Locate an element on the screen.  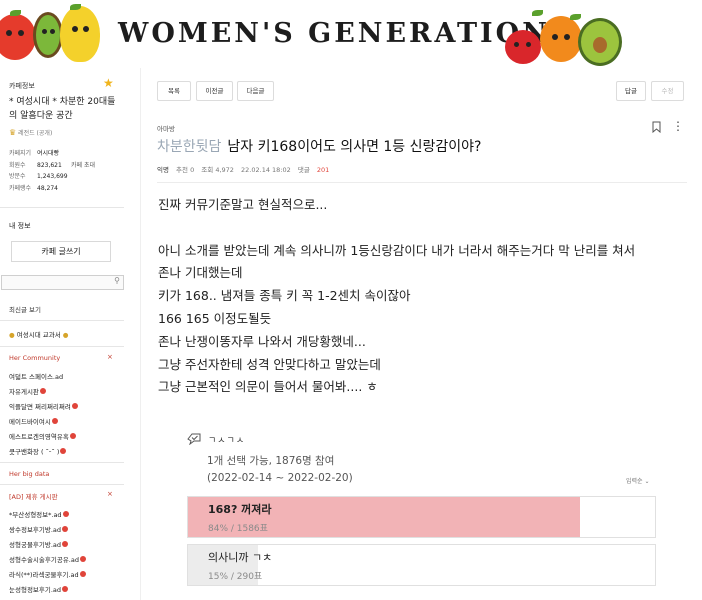
post-likes: 추천 0 is located at coordinates (185, 170).